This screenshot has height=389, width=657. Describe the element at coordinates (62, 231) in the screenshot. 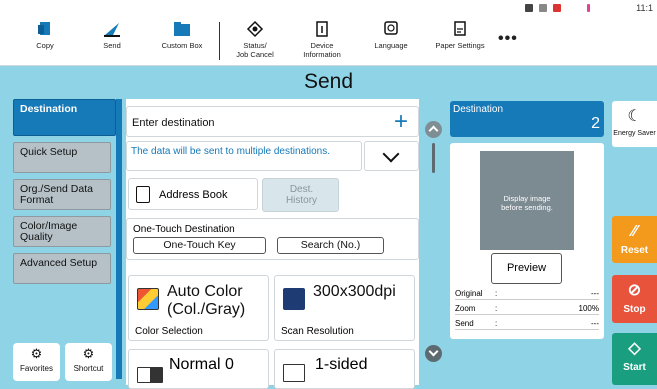

I see `tab-color-image-quality: Color/Image Quality` at that location.